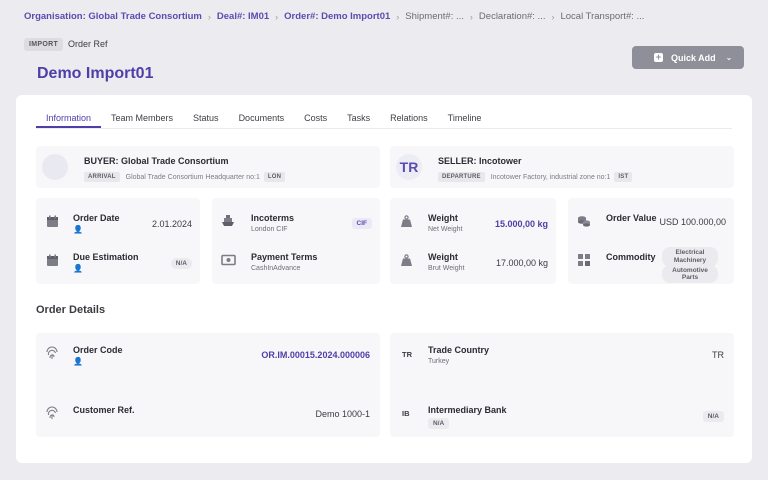 The height and width of the screenshot is (480, 768). What do you see at coordinates (228, 260) in the screenshot?
I see `money-icon` at bounding box center [228, 260].